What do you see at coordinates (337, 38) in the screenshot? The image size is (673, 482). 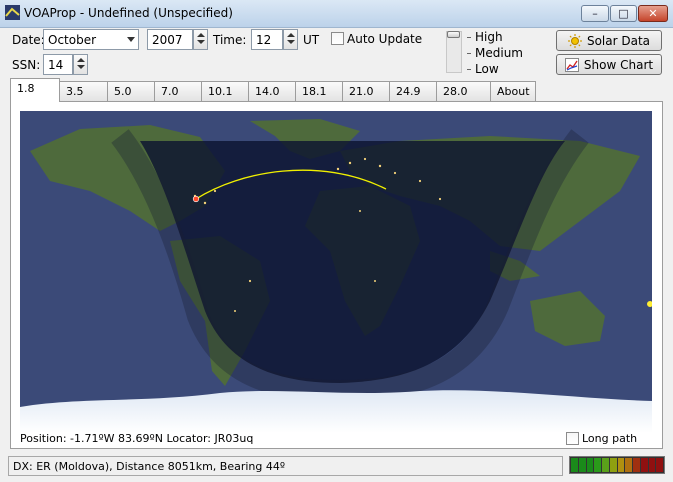 I see `auto-update-checkbox` at bounding box center [337, 38].